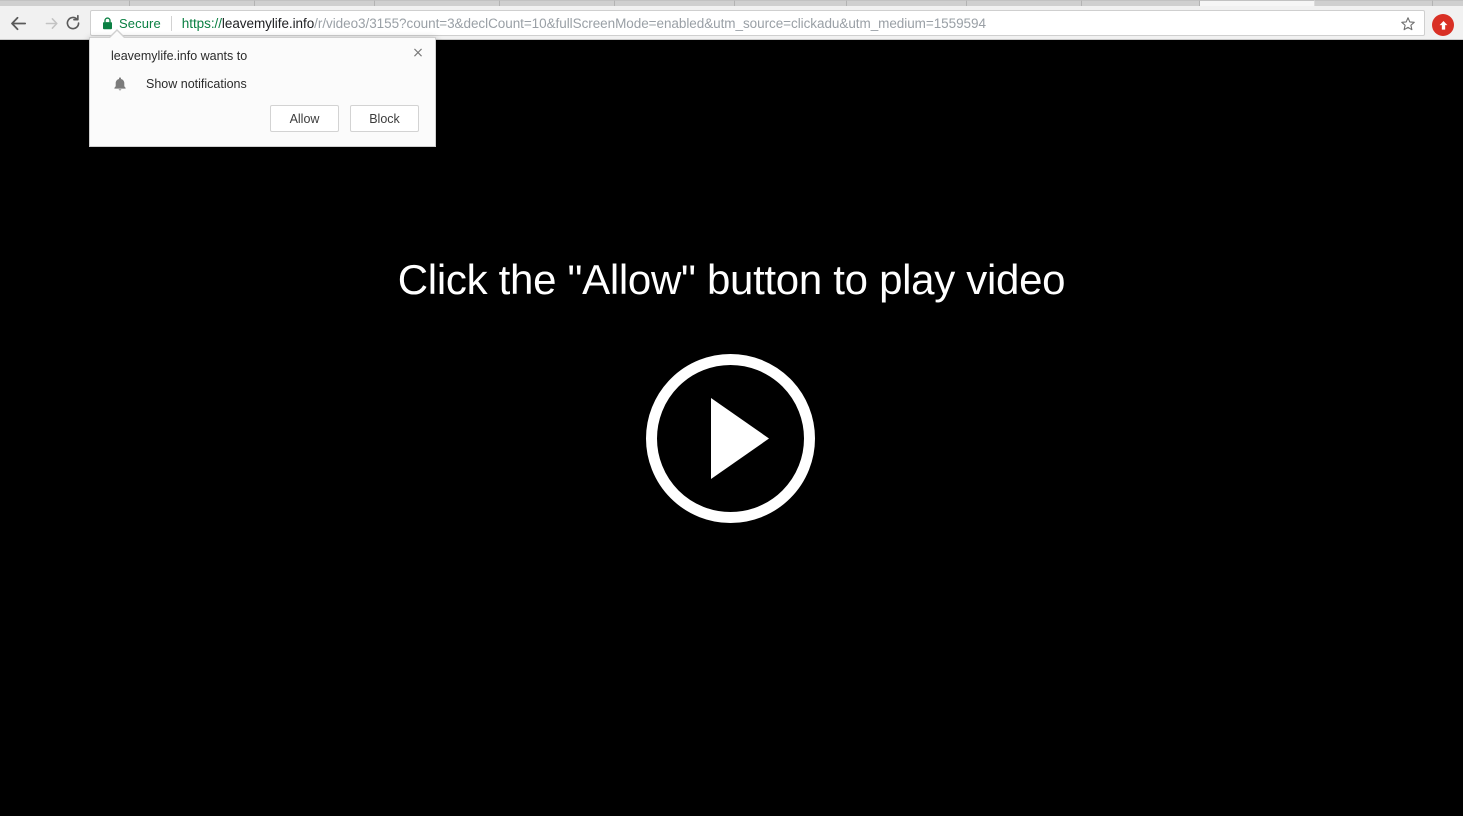 The width and height of the screenshot is (1463, 816). What do you see at coordinates (179, 56) in the screenshot?
I see `permission-dialog-title: leavemylife.info wants to` at bounding box center [179, 56].